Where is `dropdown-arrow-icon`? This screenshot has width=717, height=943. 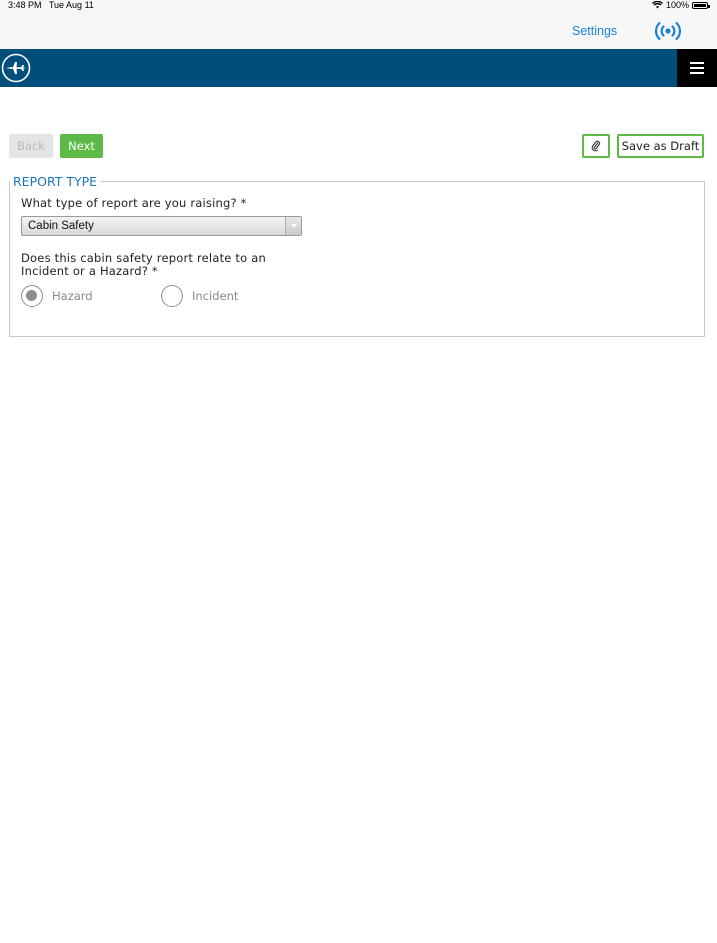 dropdown-arrow-icon is located at coordinates (293, 226).